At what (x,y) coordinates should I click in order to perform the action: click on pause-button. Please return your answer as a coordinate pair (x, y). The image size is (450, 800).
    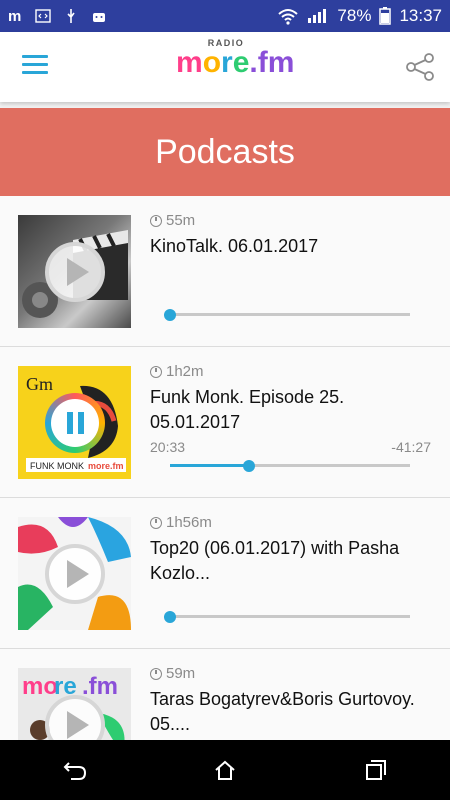
    Looking at the image, I should click on (75, 423).